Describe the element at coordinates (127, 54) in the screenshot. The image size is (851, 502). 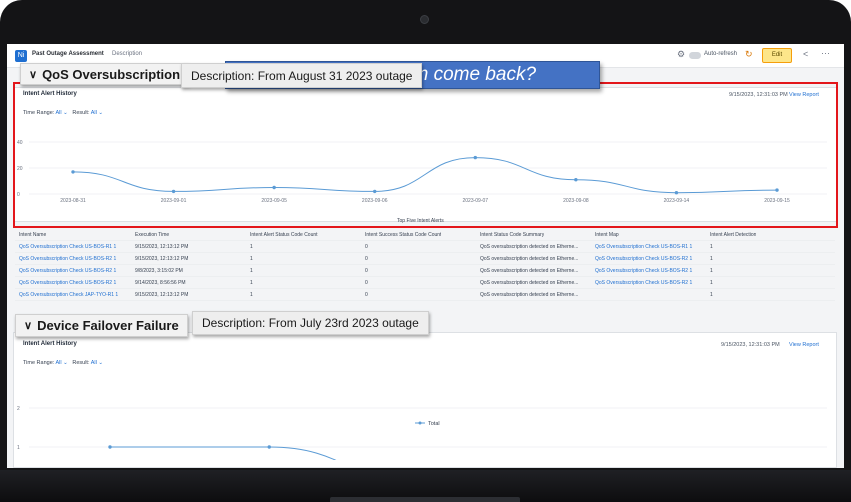
I see `page-description: Description` at that location.